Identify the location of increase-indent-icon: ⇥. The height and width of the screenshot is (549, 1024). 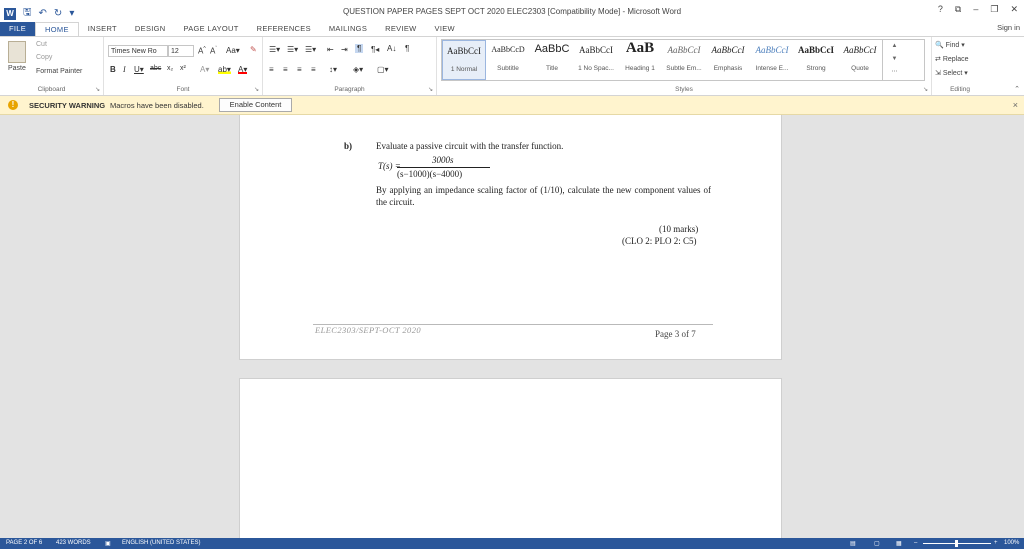
(344, 49).